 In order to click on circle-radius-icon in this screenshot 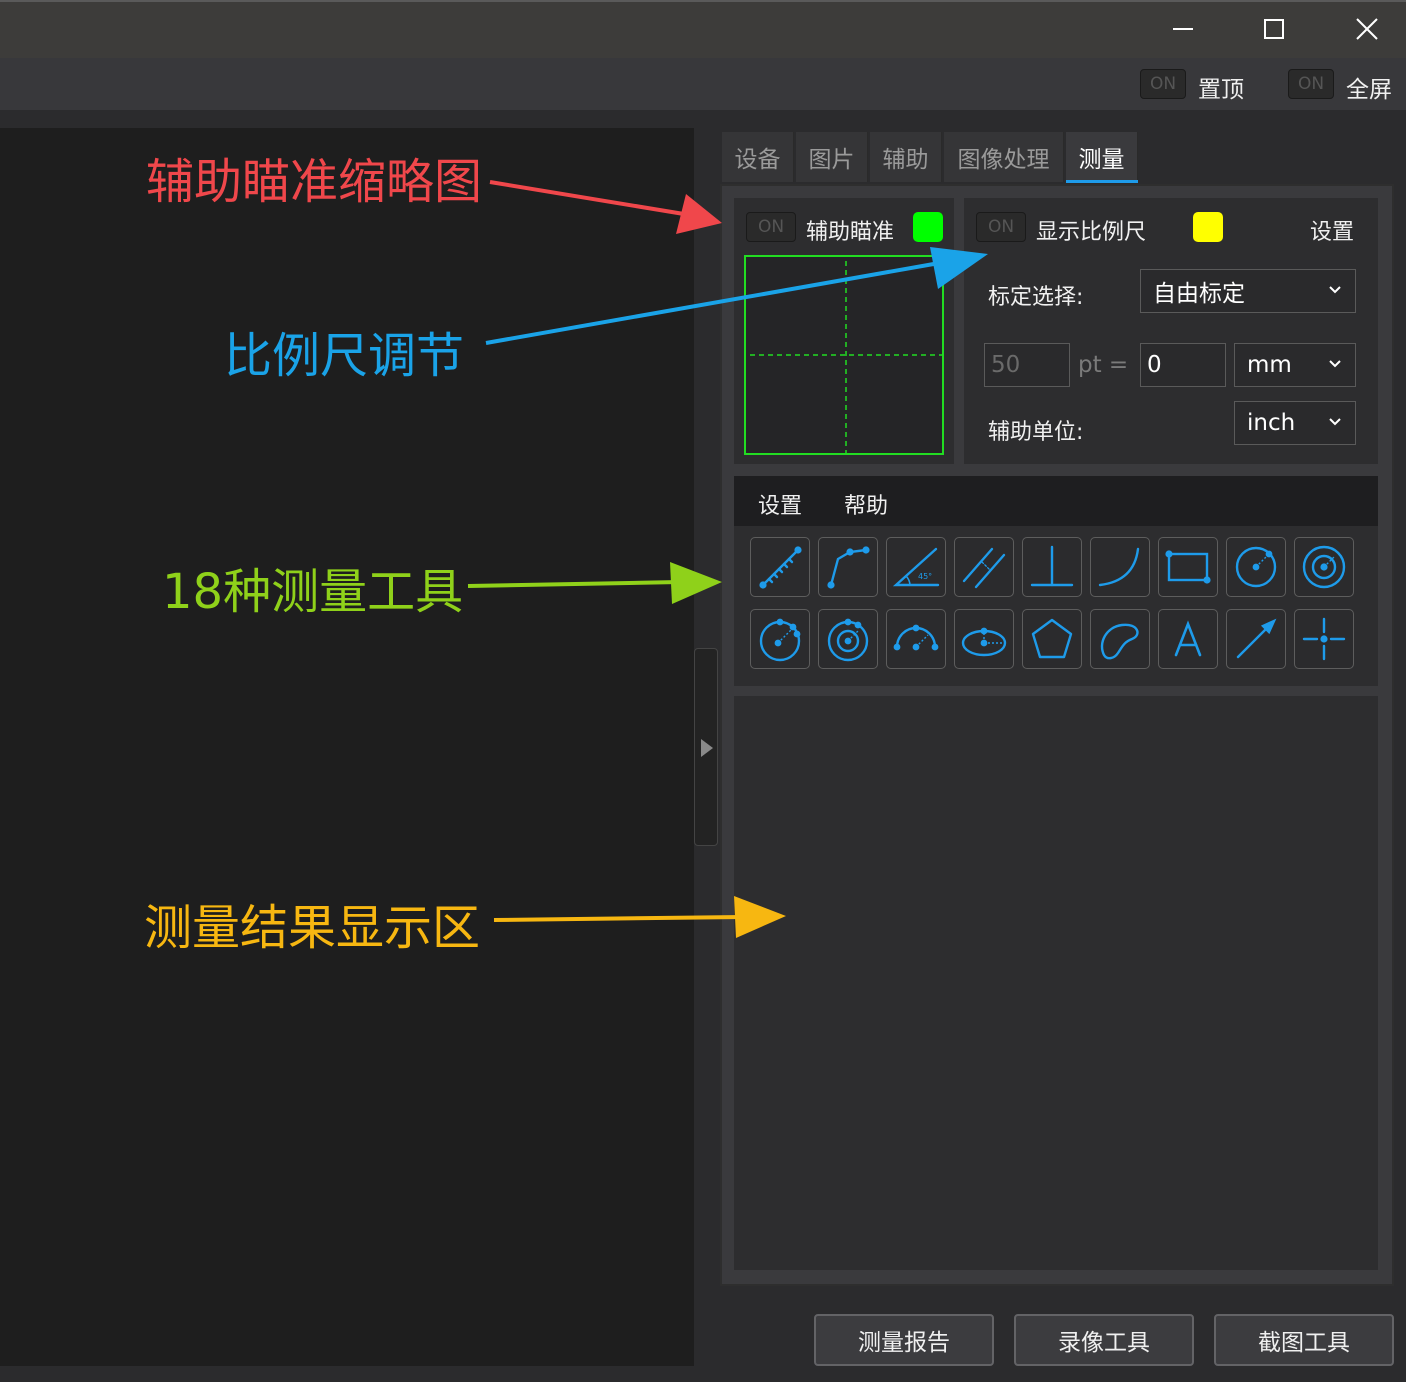, I will do `click(1256, 567)`.